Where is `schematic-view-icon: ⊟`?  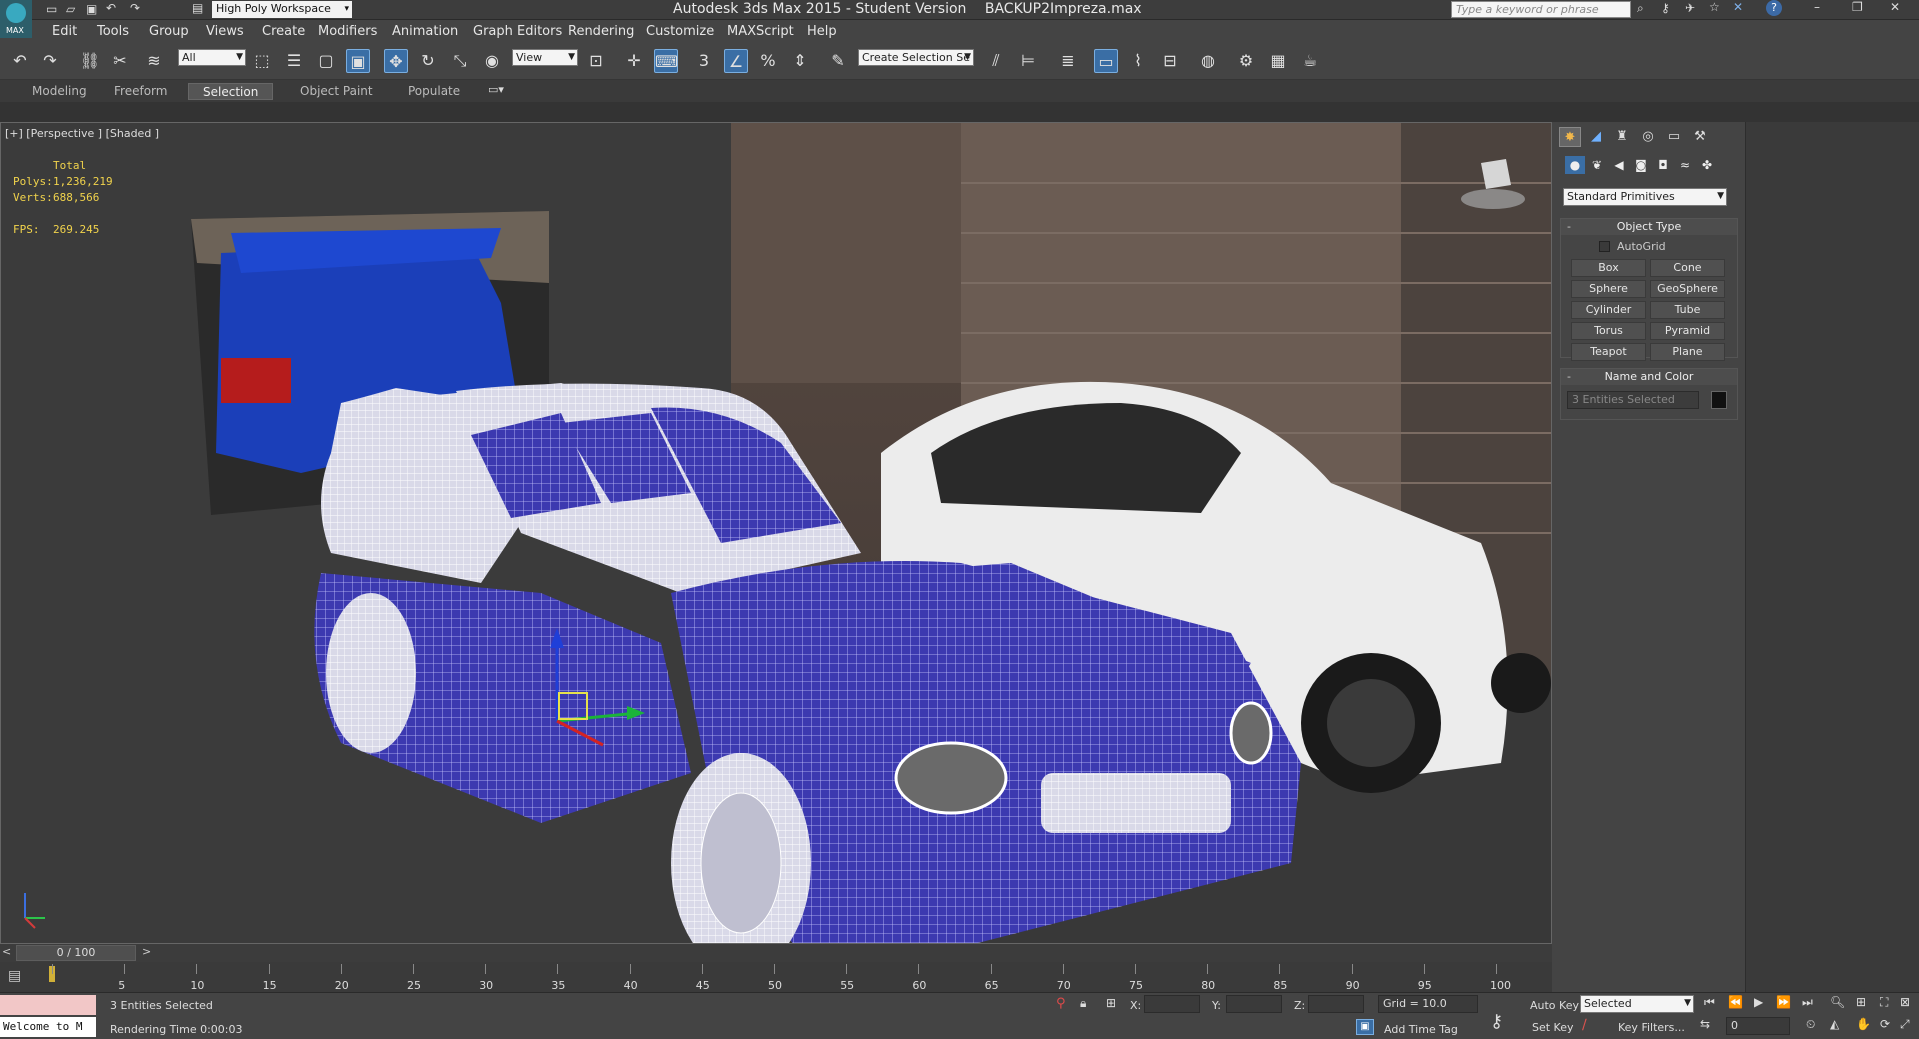 schematic-view-icon: ⊟ is located at coordinates (1170, 61).